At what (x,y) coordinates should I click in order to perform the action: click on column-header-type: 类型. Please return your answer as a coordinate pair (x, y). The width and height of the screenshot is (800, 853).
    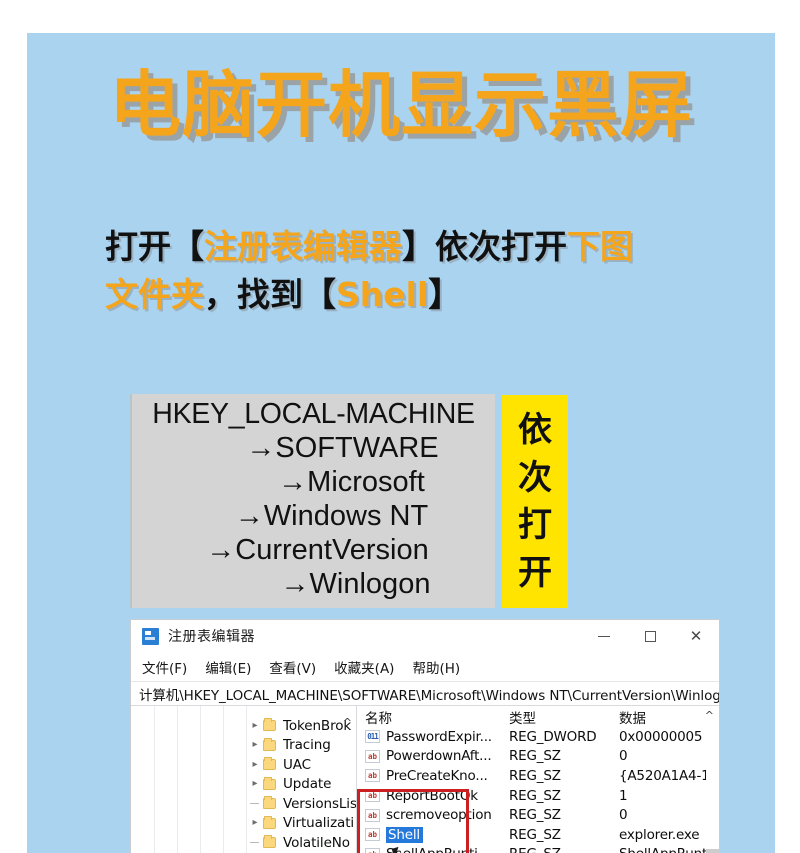
    Looking at the image, I should click on (564, 717).